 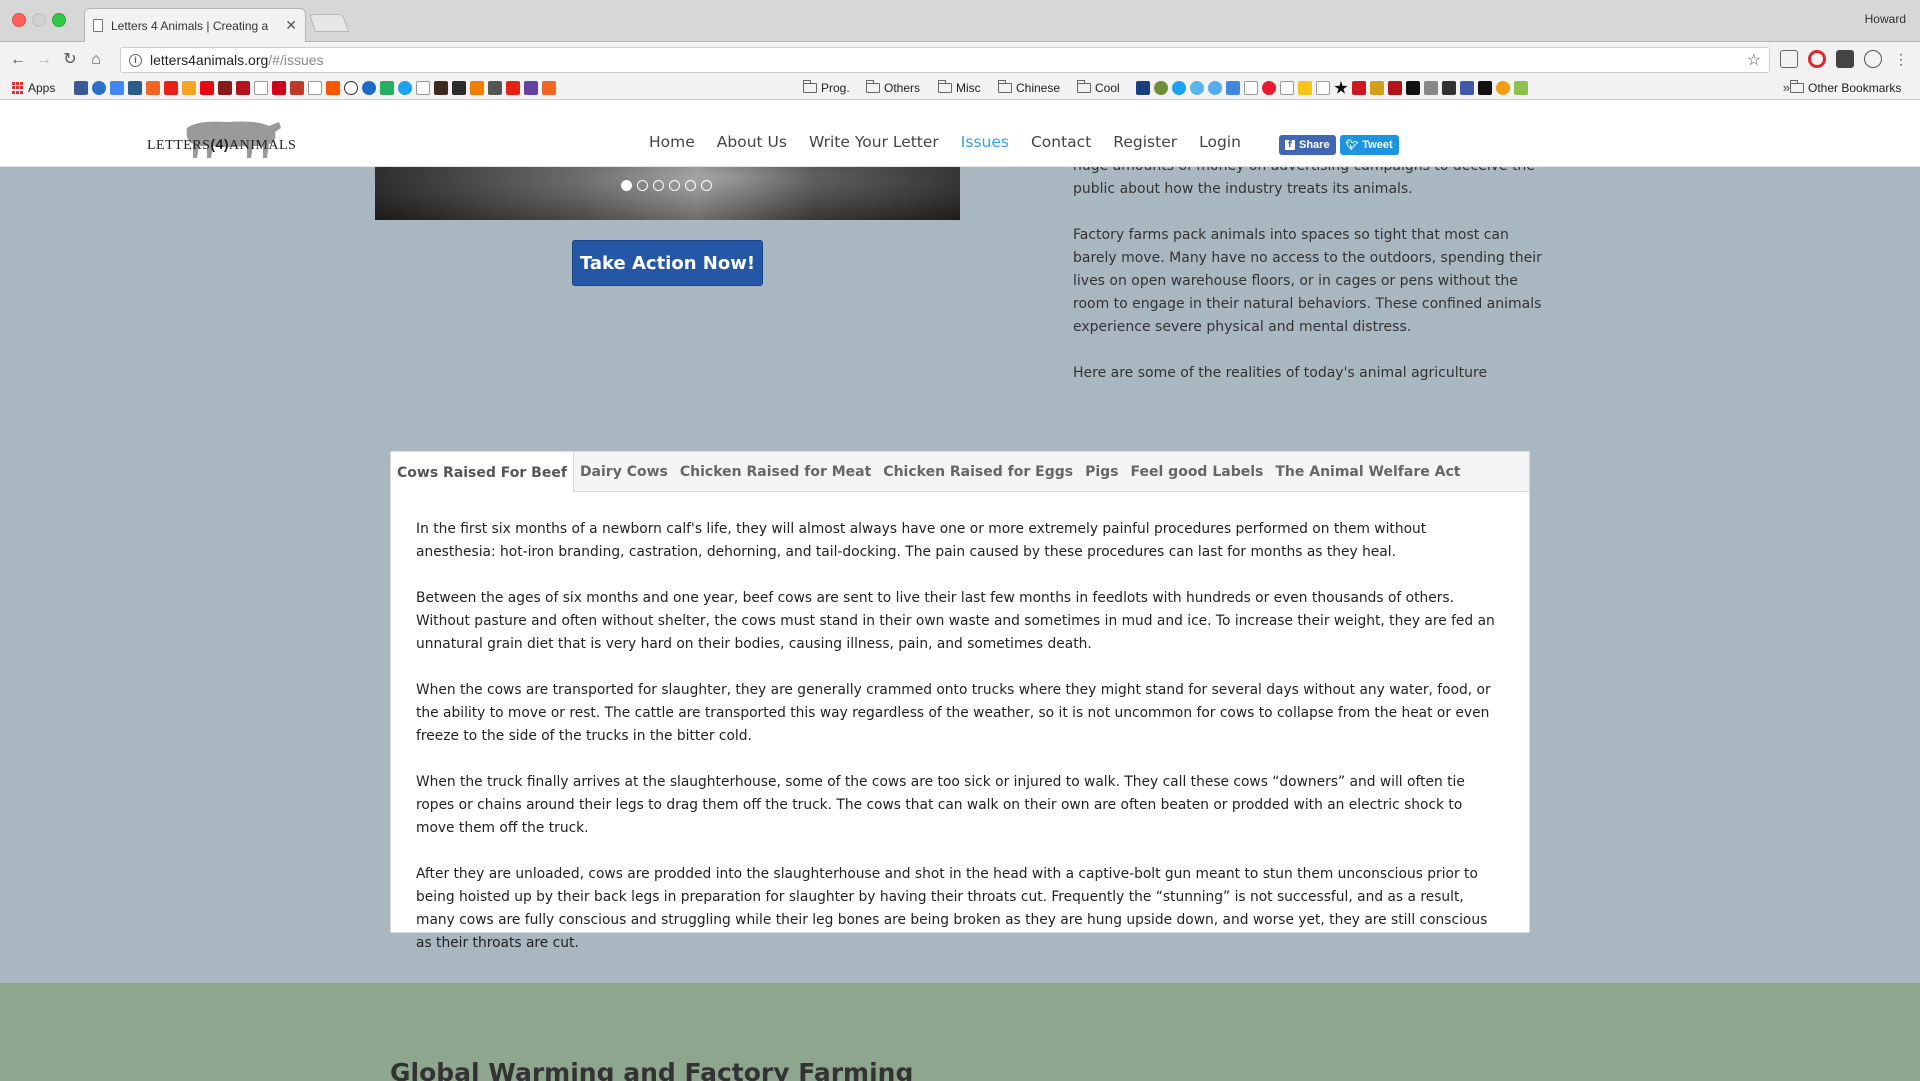 What do you see at coordinates (482, 472) in the screenshot?
I see `tab-cows-raised-for-beef: Cows Raised For Beef` at bounding box center [482, 472].